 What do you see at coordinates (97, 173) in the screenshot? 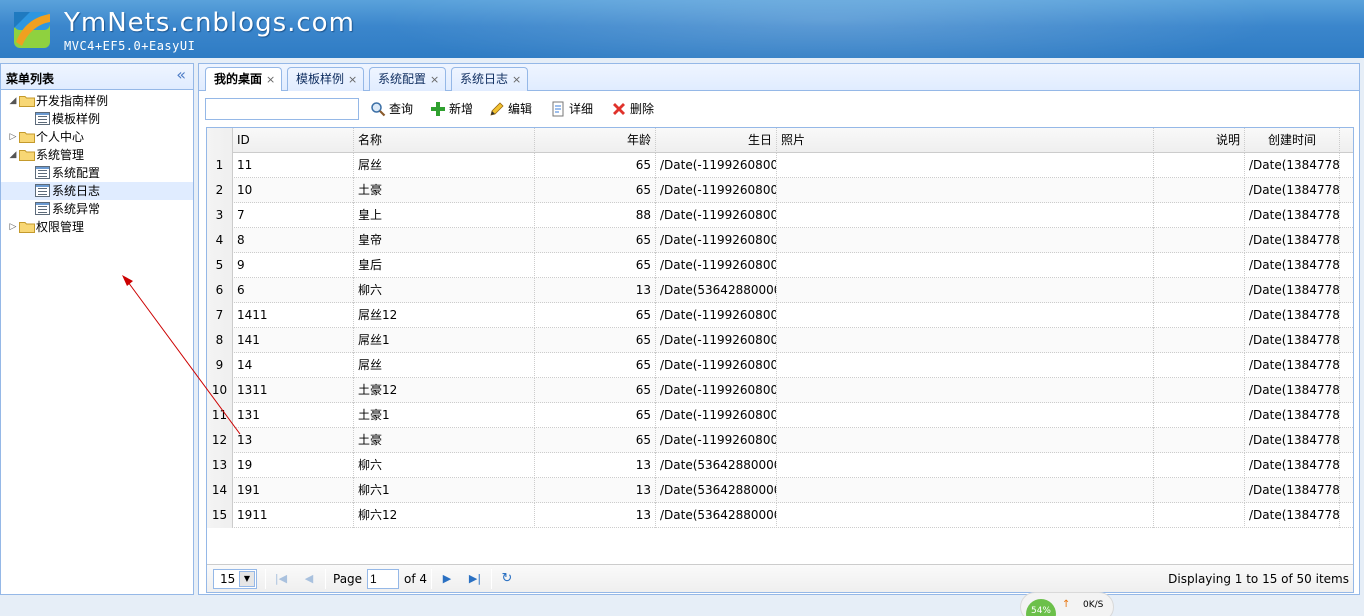
I see `menu-item: 系统配置` at bounding box center [97, 173].